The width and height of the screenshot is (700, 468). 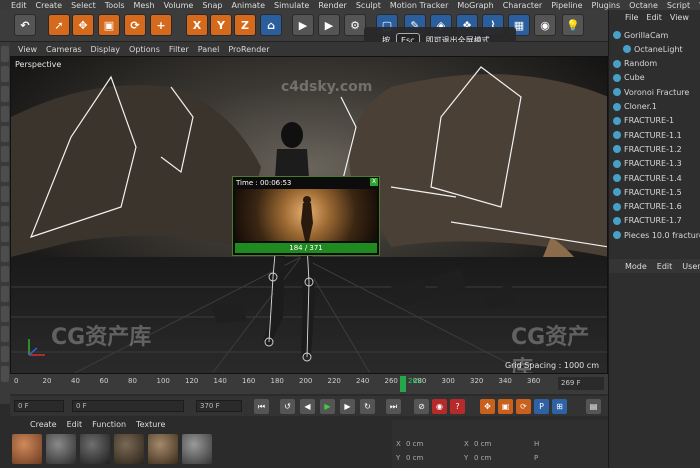 I want to click on object-list-item: FRACTURE-1, so click(x=643, y=121).